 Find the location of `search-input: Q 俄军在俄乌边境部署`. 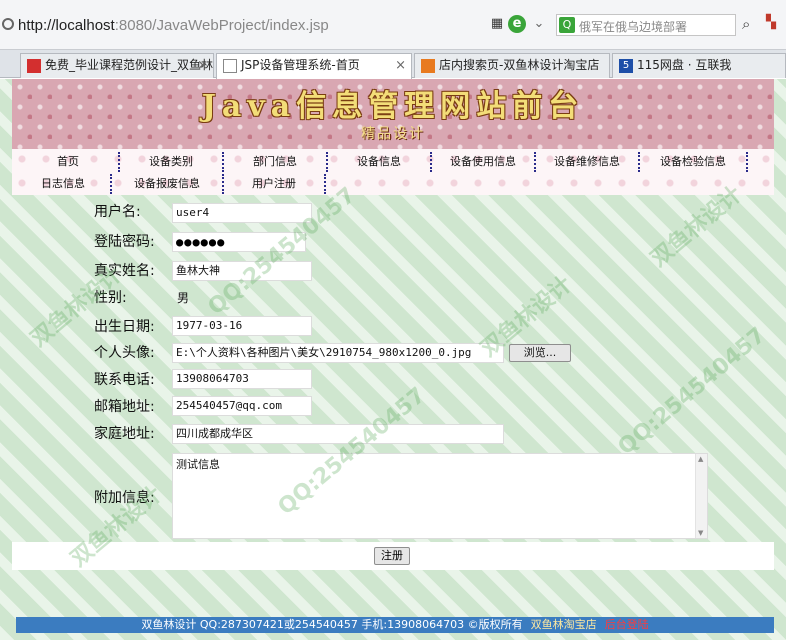

search-input: Q 俄军在俄乌边境部署 is located at coordinates (646, 25).